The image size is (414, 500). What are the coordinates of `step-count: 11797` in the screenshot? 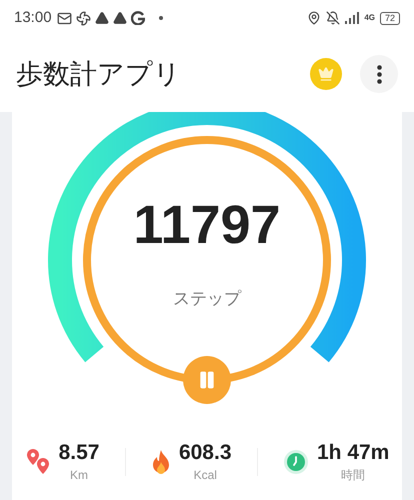 It's located at (207, 225).